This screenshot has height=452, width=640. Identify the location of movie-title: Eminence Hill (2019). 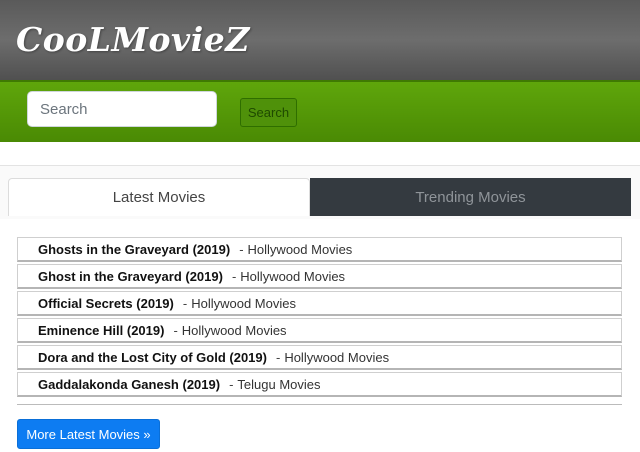
(101, 330).